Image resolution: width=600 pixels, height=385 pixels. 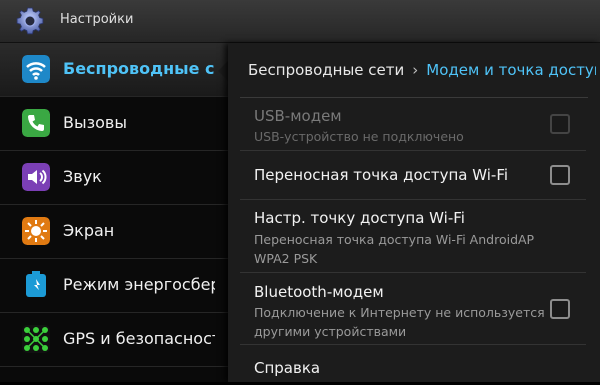 I want to click on sidebar-item-gps: GPS и безопасность, so click(x=114, y=340).